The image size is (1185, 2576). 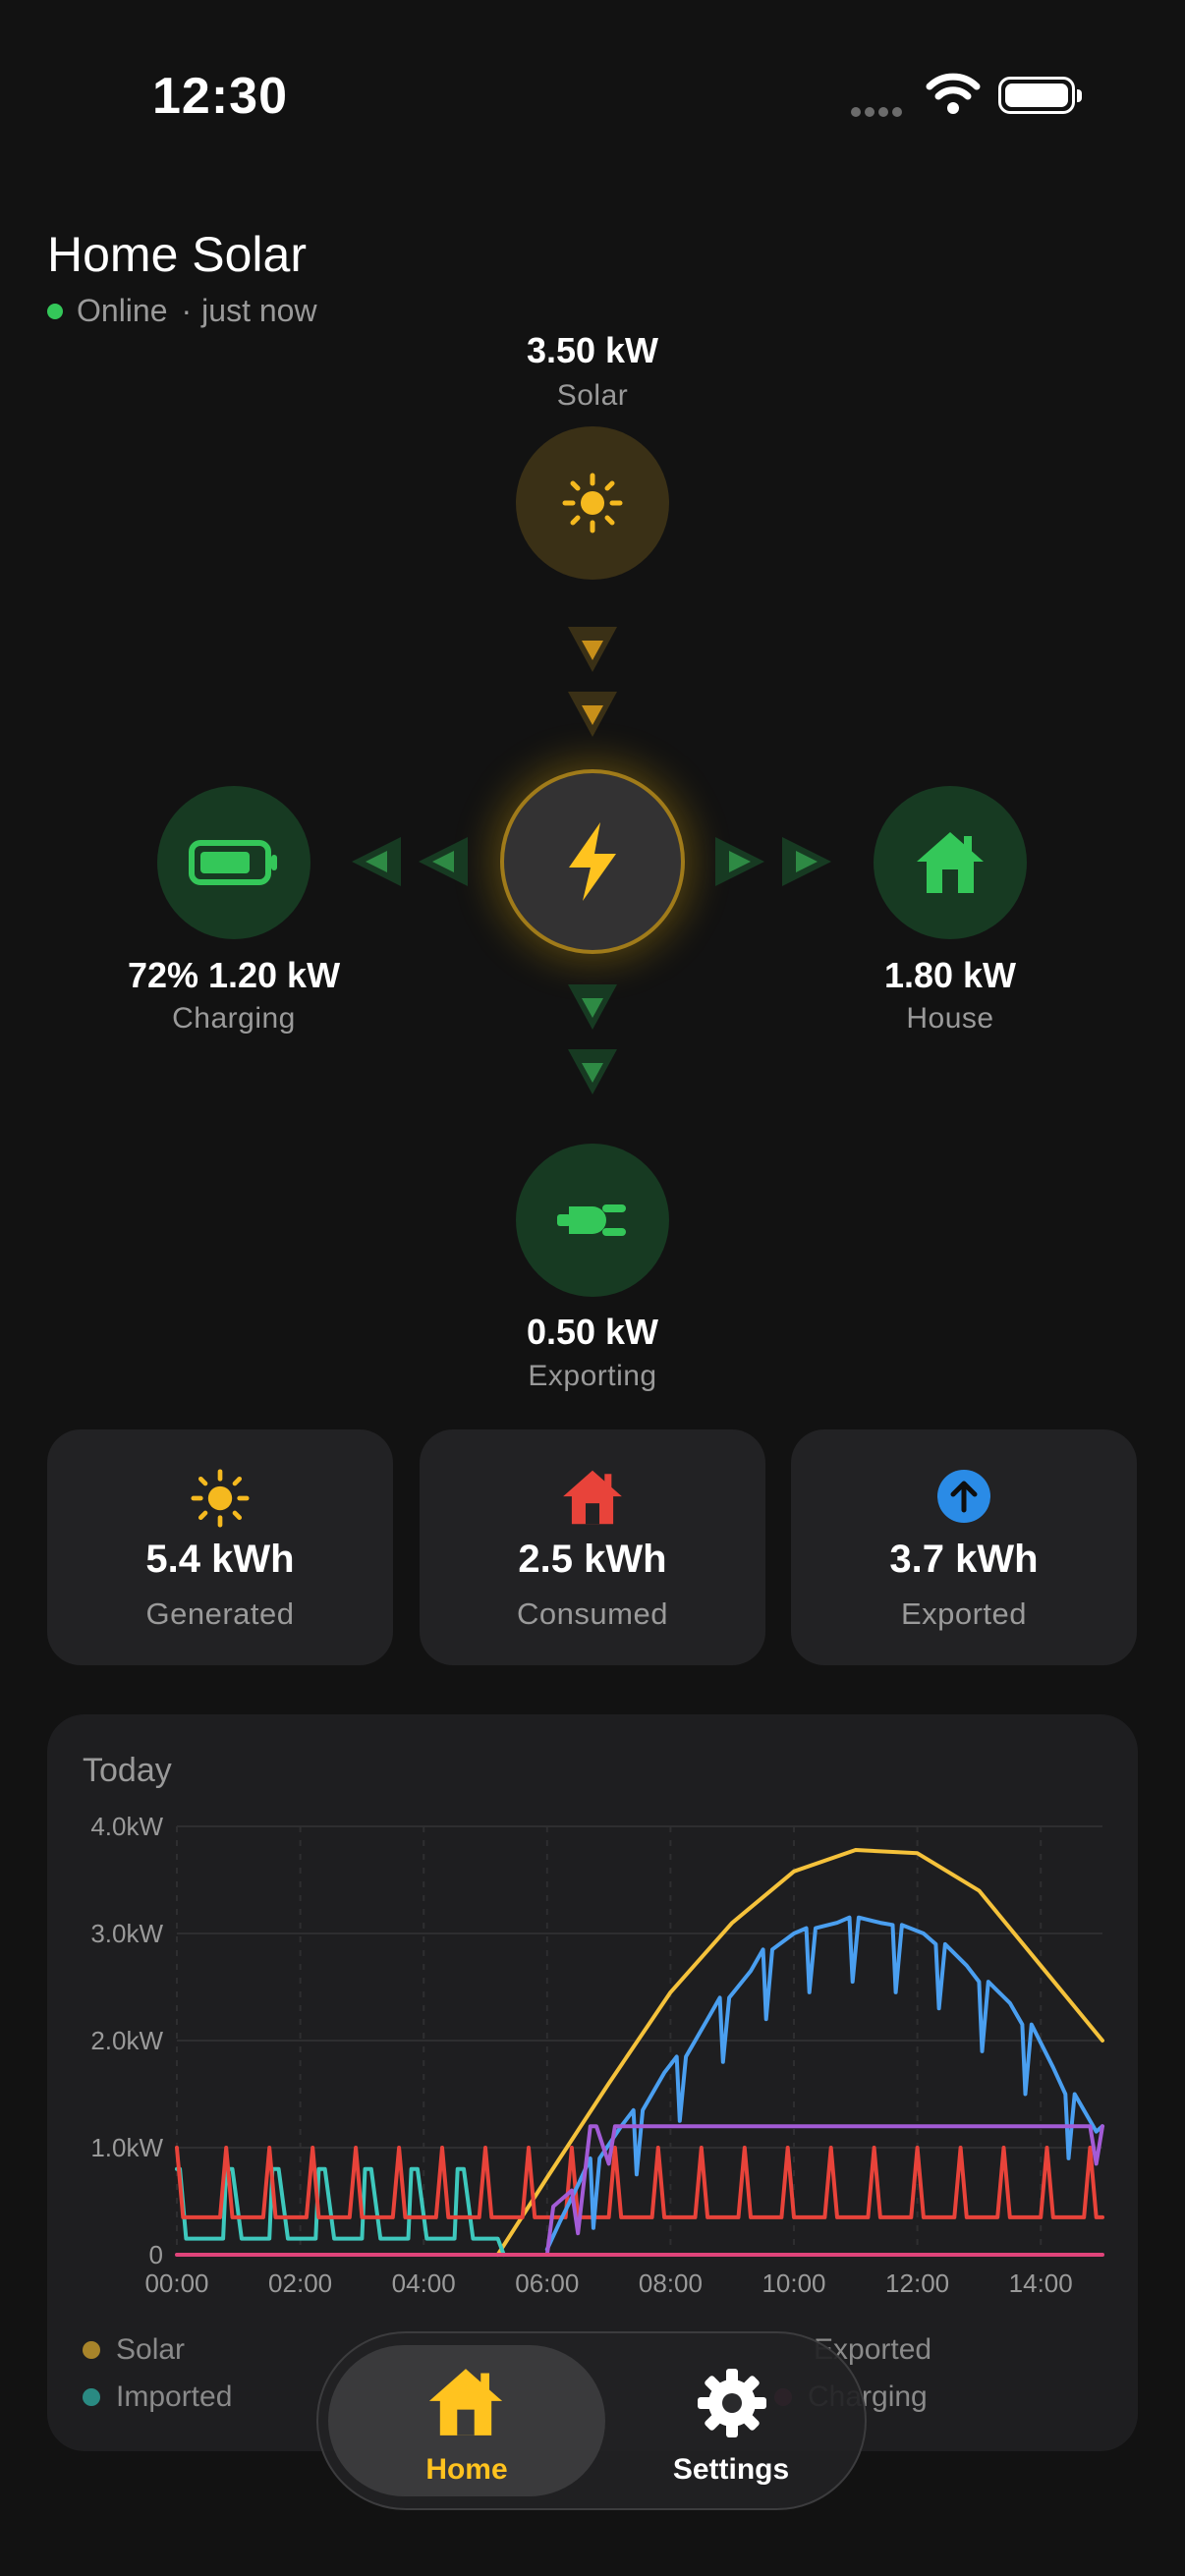 I want to click on legend-solar-swatch, so click(x=92, y=2350).